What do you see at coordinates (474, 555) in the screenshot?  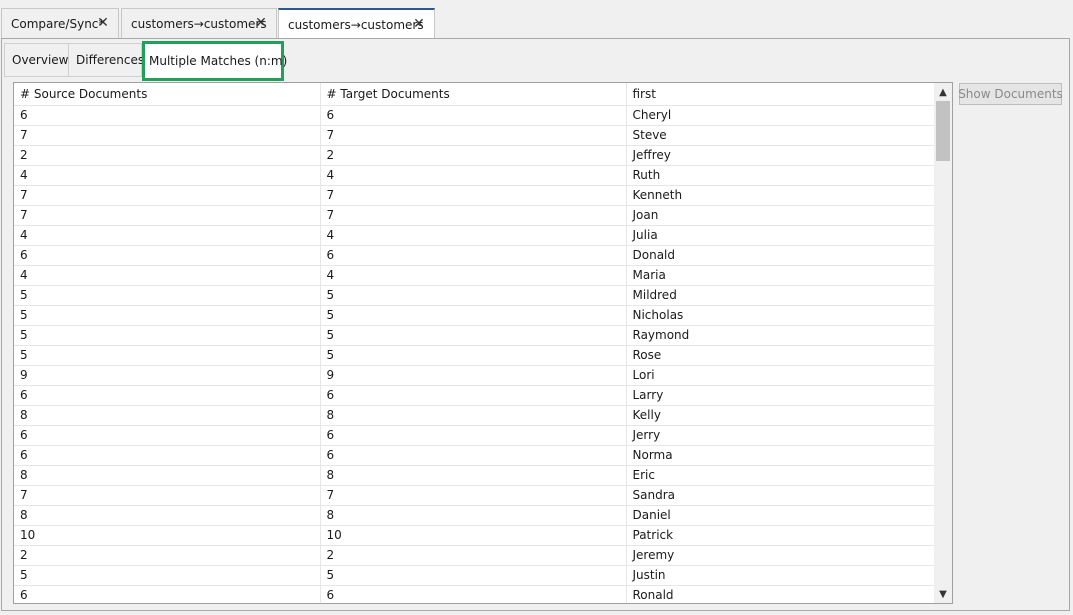 I see `table-row: 2 2 Jeremy` at bounding box center [474, 555].